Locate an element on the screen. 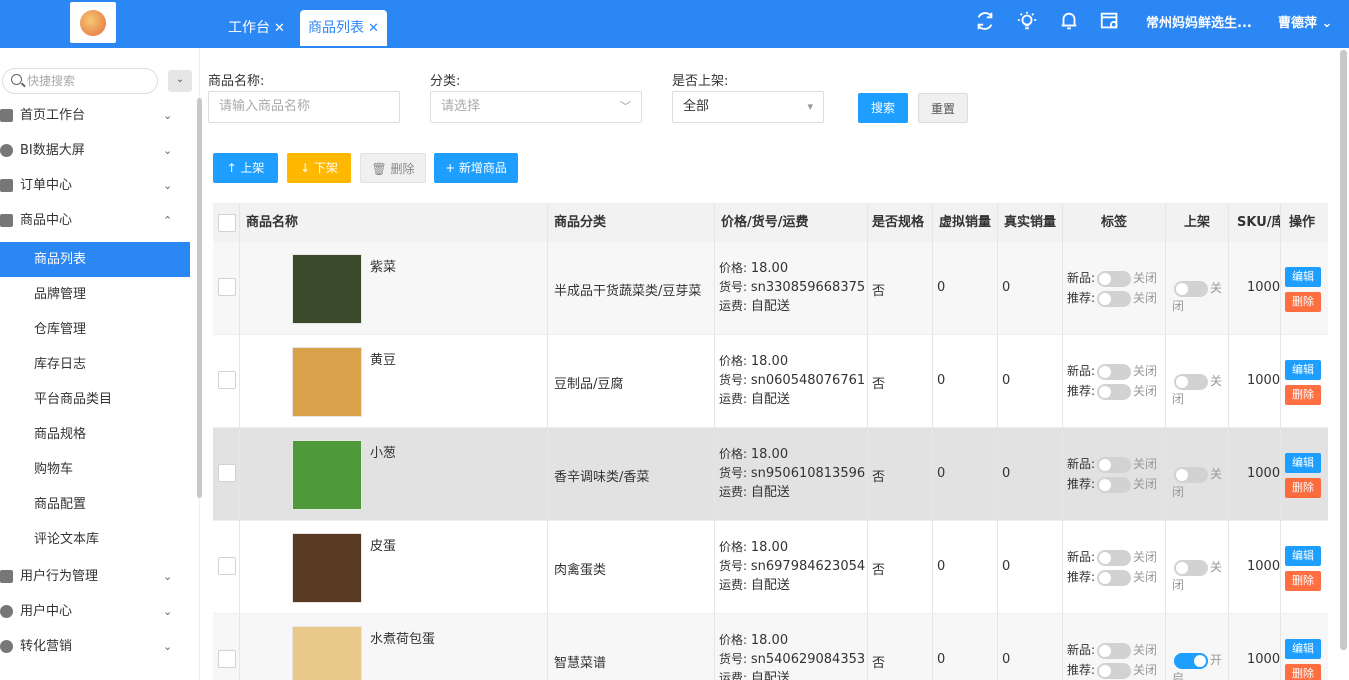  col-name: 商品名称 is located at coordinates (394, 223).